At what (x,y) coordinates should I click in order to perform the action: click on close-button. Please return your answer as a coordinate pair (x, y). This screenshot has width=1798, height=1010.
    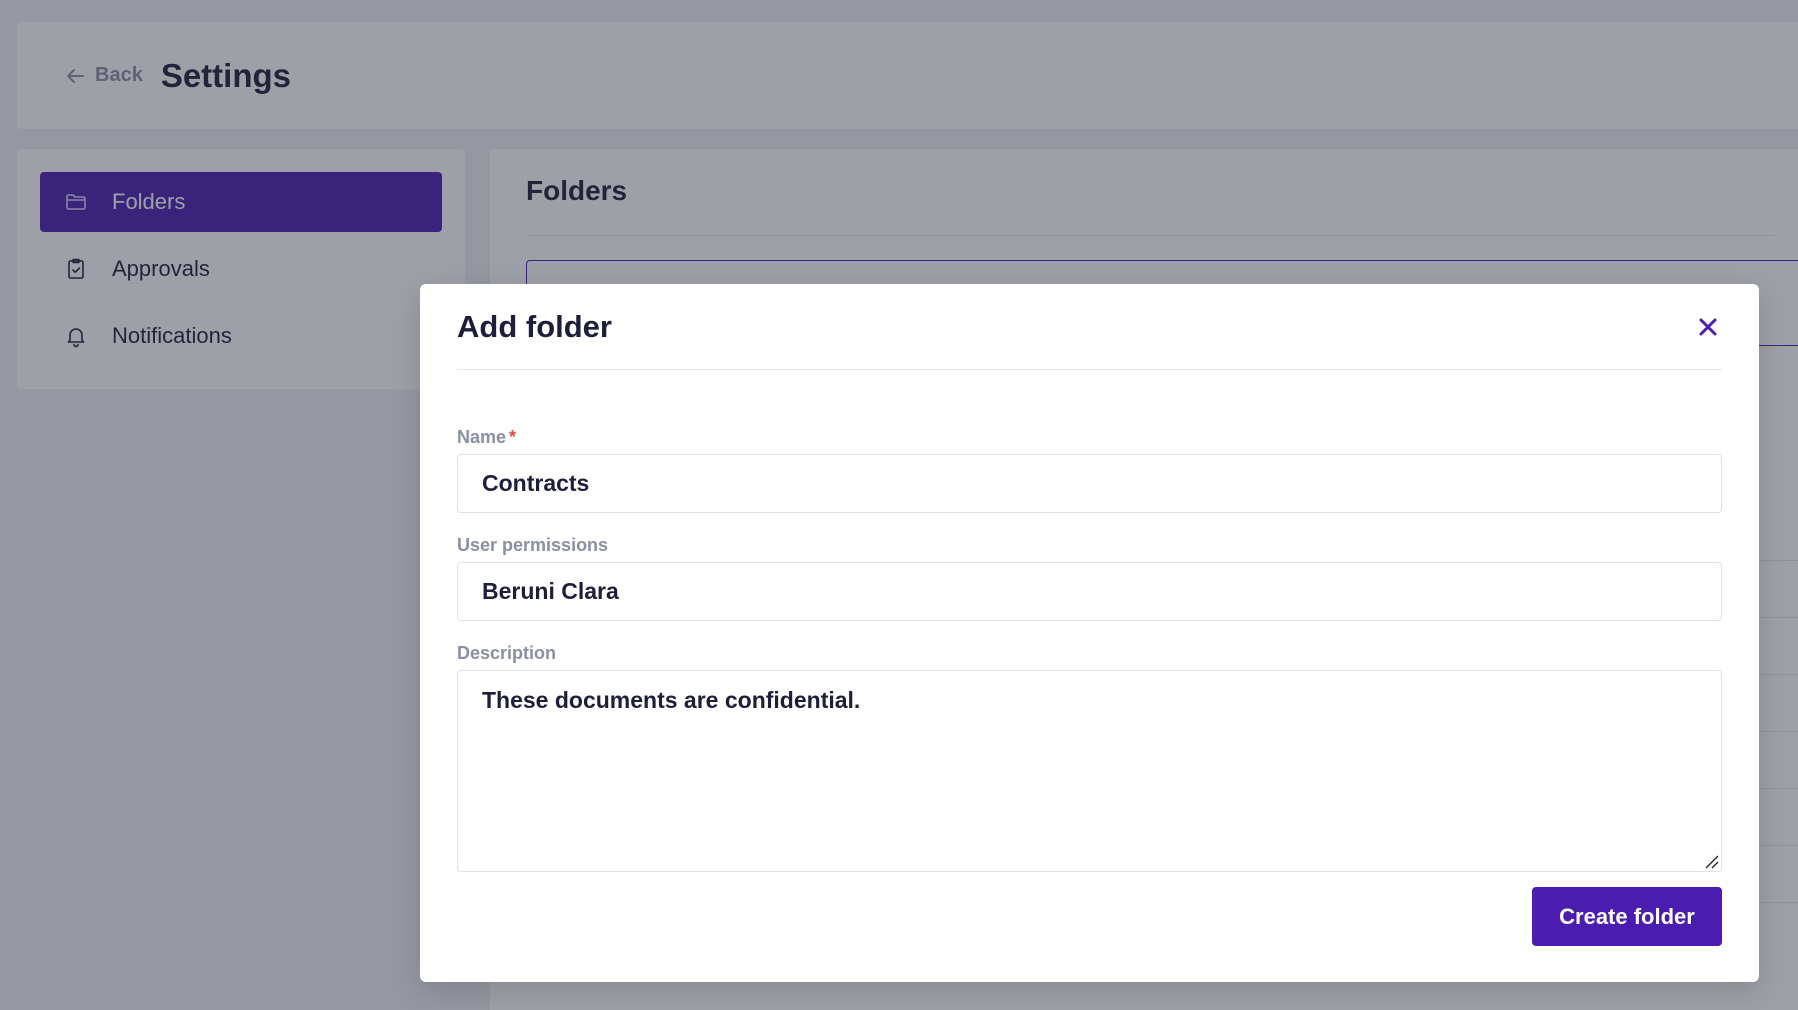
    Looking at the image, I should click on (1708, 327).